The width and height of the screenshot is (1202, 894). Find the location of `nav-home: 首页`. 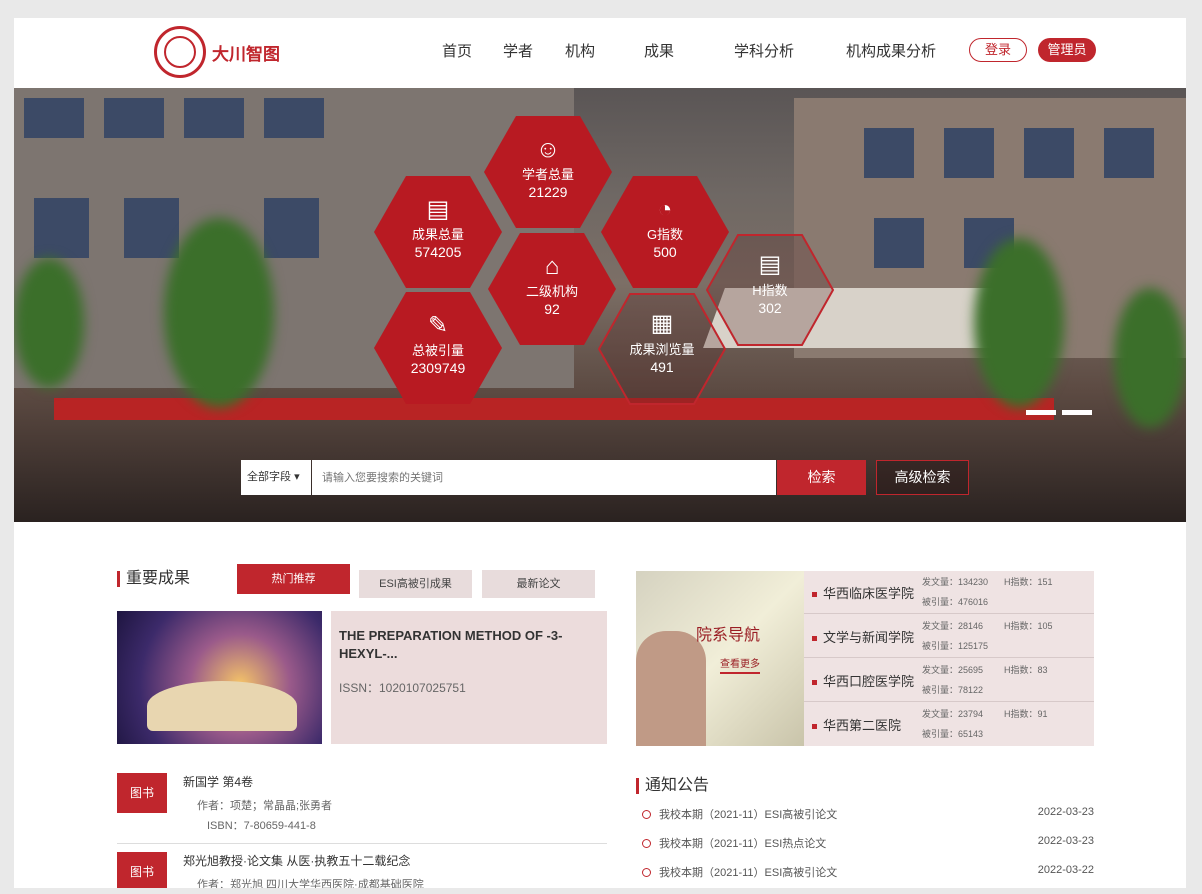

nav-home: 首页 is located at coordinates (457, 50).